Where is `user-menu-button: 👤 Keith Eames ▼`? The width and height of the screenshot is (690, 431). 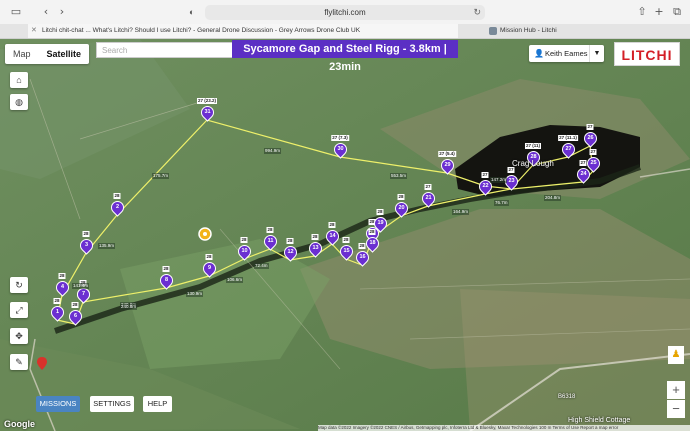
user-menu-button: 👤 Keith Eames ▼ is located at coordinates (566, 53).